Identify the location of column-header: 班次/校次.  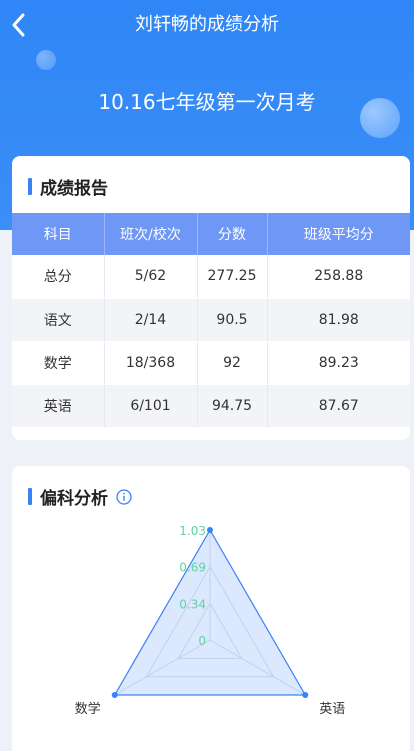
(151, 234).